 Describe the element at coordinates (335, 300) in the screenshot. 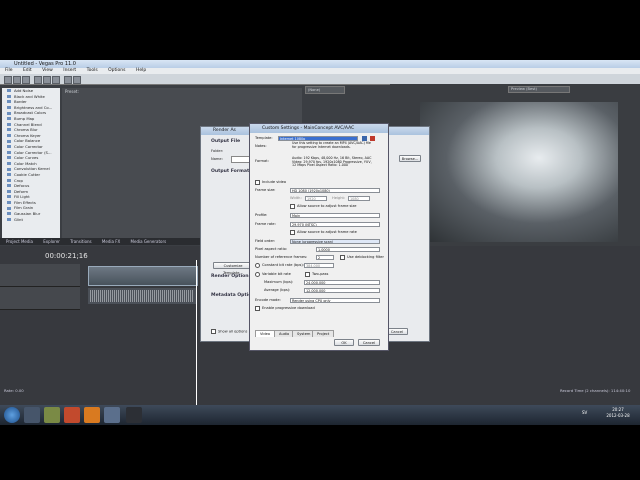

I see `encode-mode-select: Render using CPU only` at that location.